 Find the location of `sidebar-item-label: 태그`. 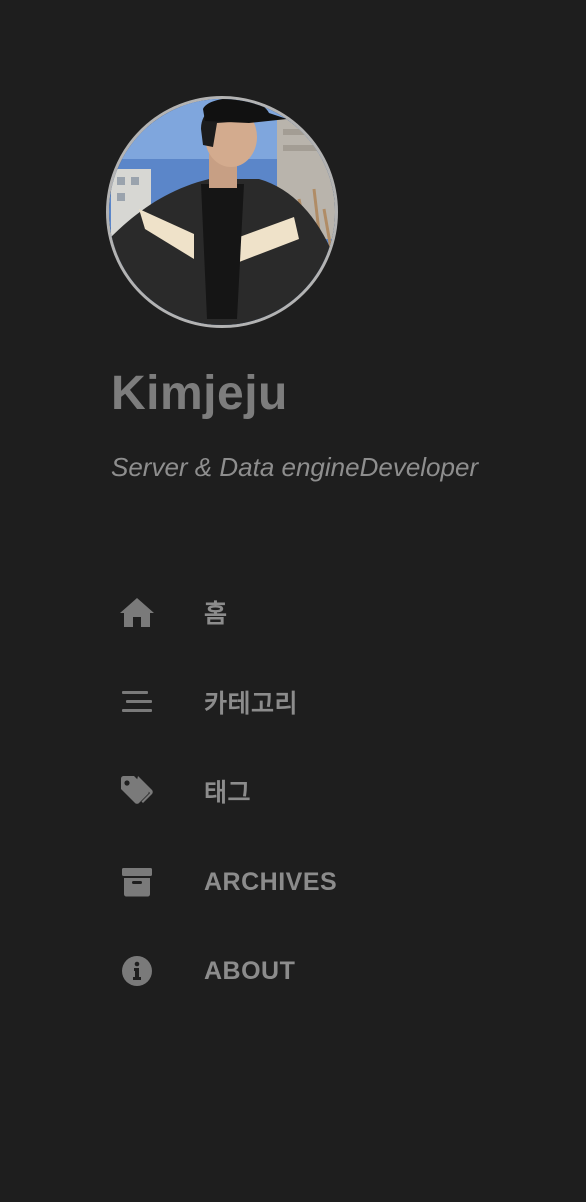

sidebar-item-label: 태그 is located at coordinates (228, 793).